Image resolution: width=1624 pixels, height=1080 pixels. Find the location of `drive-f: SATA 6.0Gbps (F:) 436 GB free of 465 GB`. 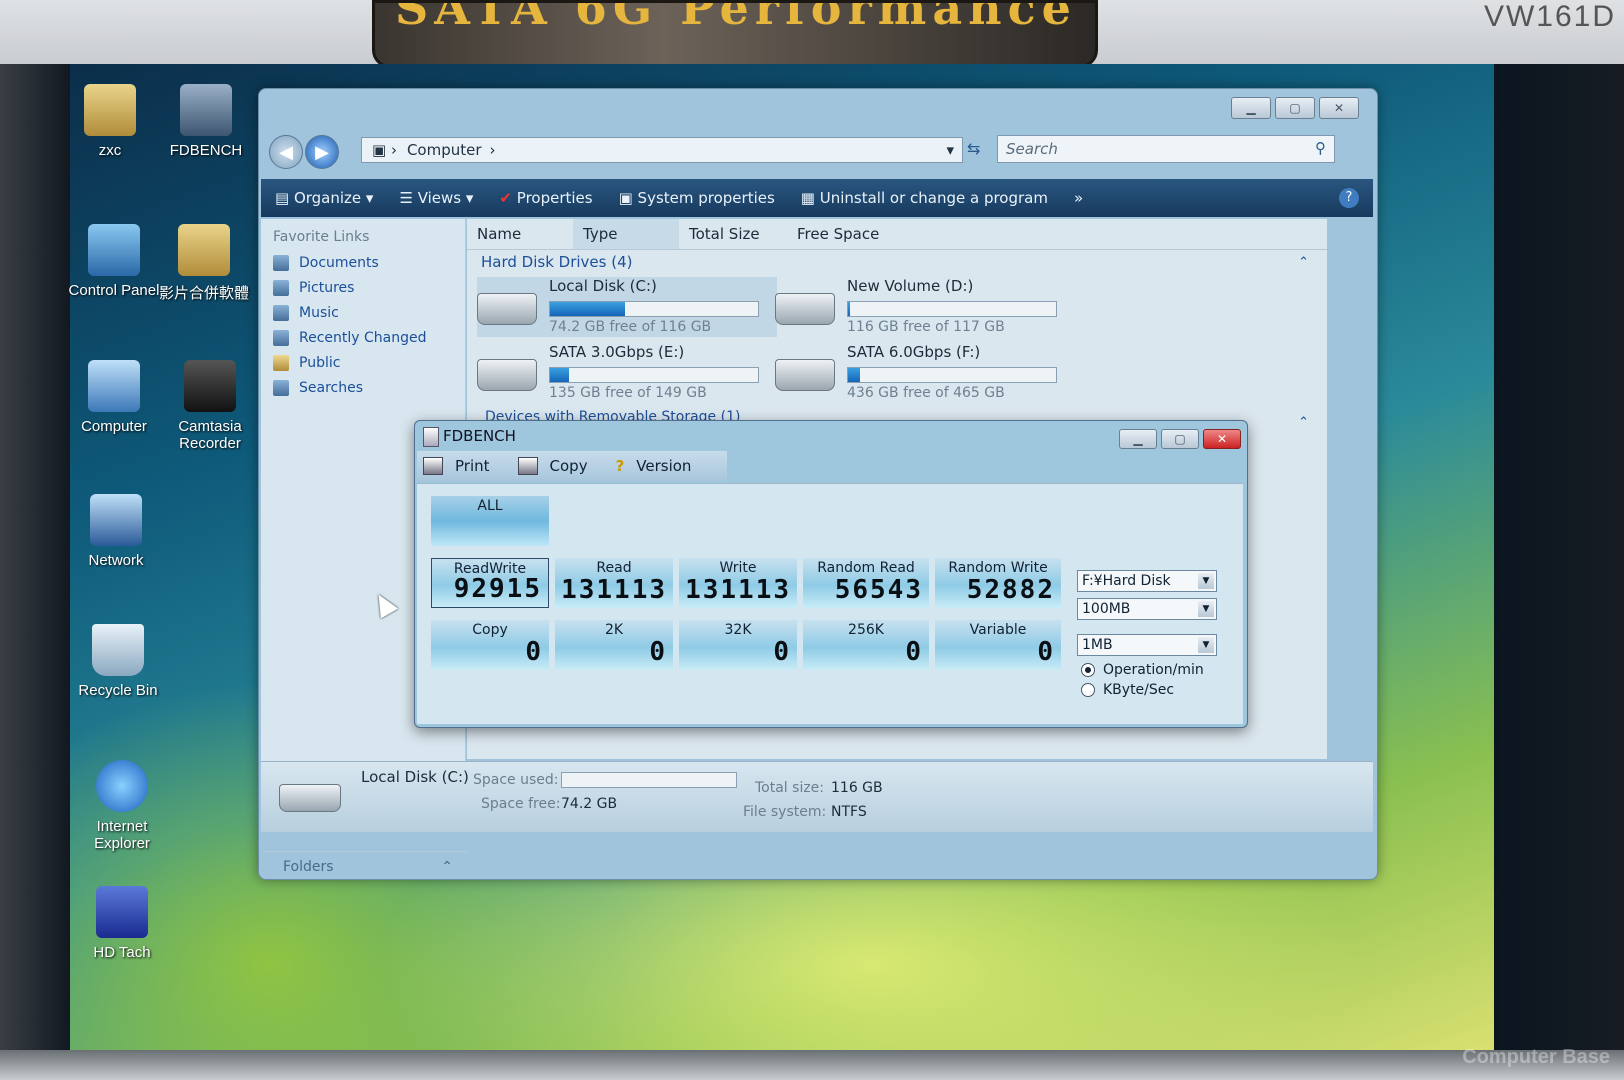

drive-f: SATA 6.0Gbps (F:) 436 GB free of 465 GB is located at coordinates (925, 373).